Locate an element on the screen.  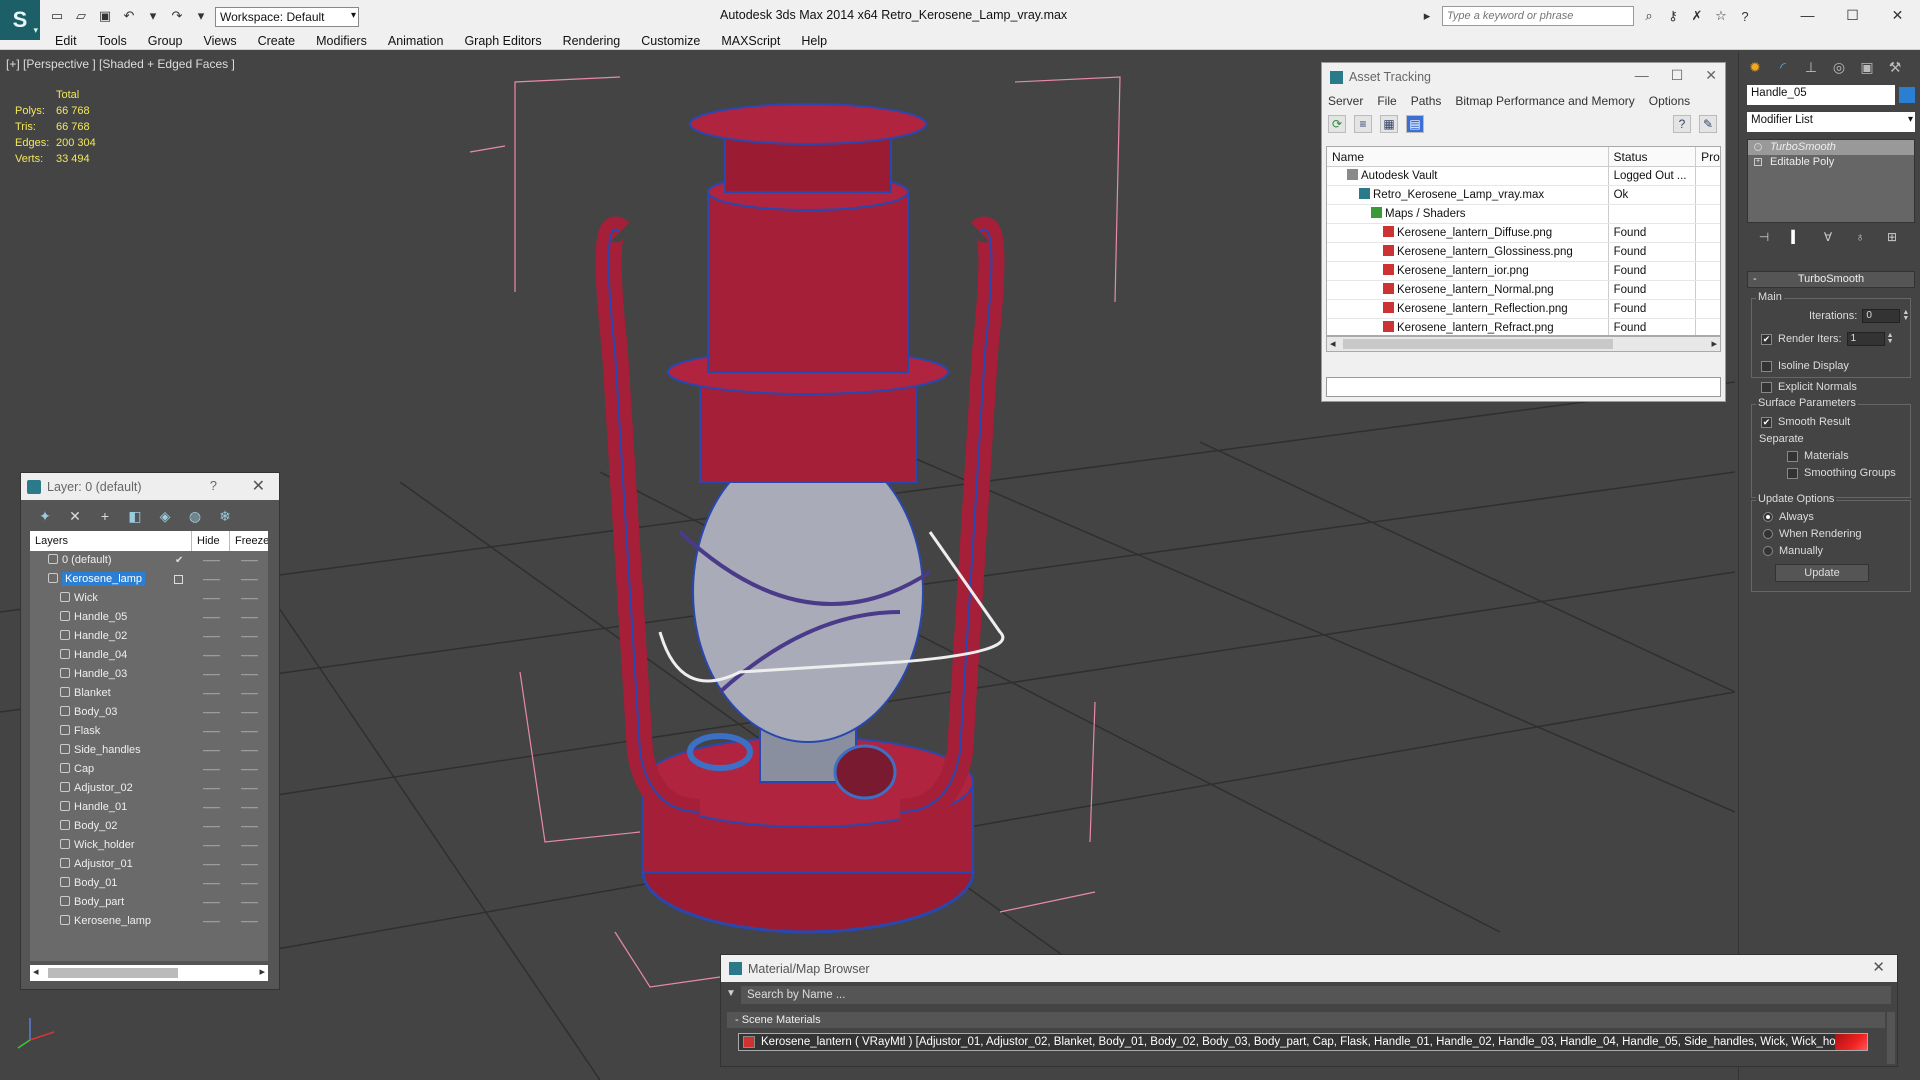
display-tab-icon: ▣ is located at coordinates (1867, 67).